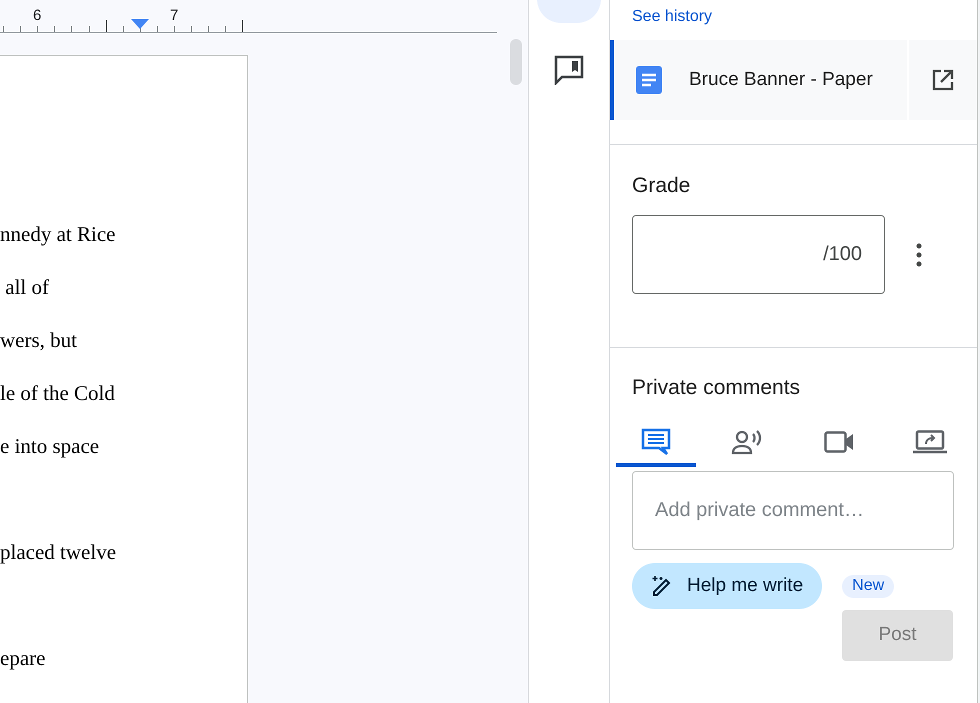  What do you see at coordinates (23, 658) in the screenshot?
I see `document-text-line: epare` at bounding box center [23, 658].